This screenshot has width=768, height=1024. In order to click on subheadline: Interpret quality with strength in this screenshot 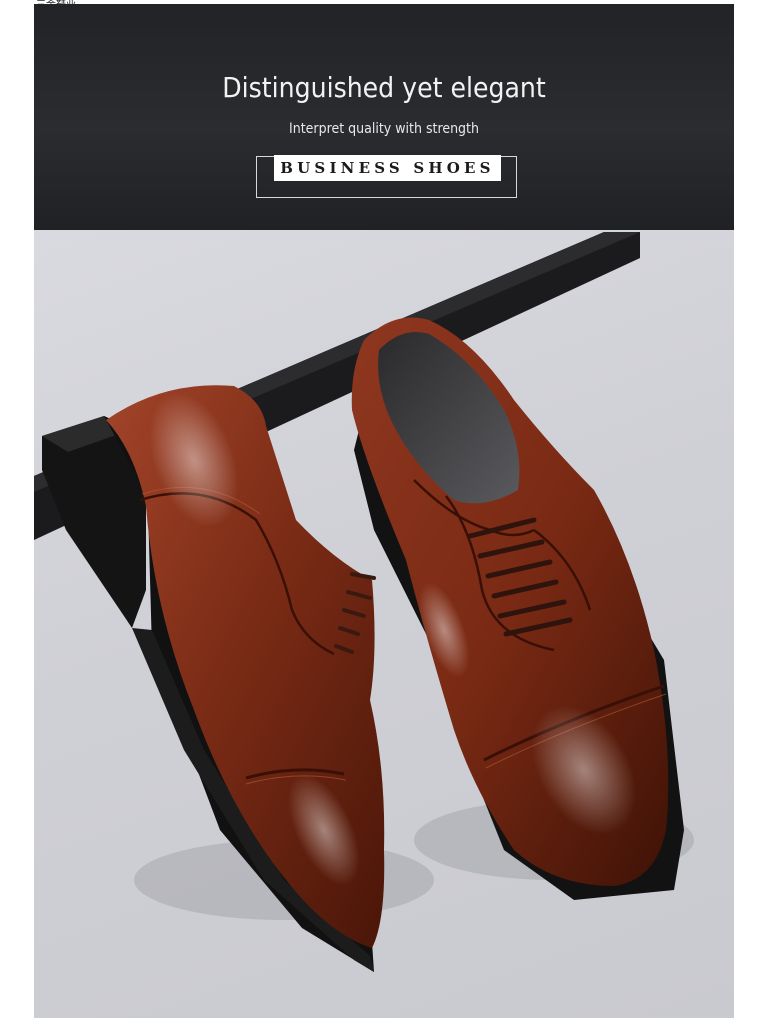, I will do `click(384, 129)`.